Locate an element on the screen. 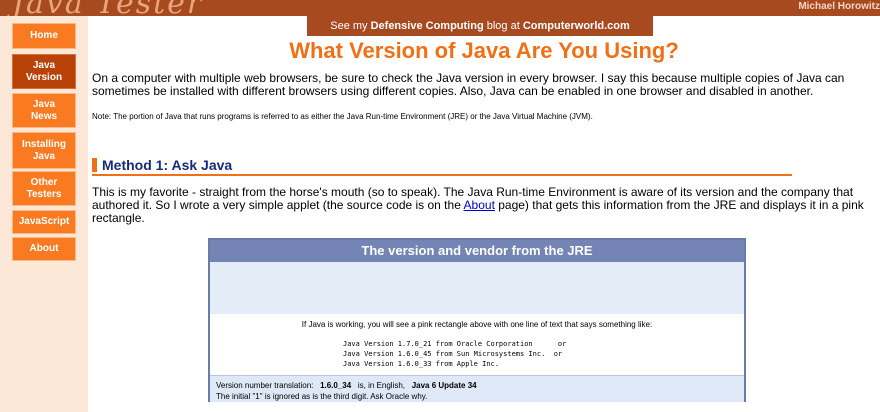 The width and height of the screenshot is (880, 412). nav-javascript: JavaScript is located at coordinates (44, 222).